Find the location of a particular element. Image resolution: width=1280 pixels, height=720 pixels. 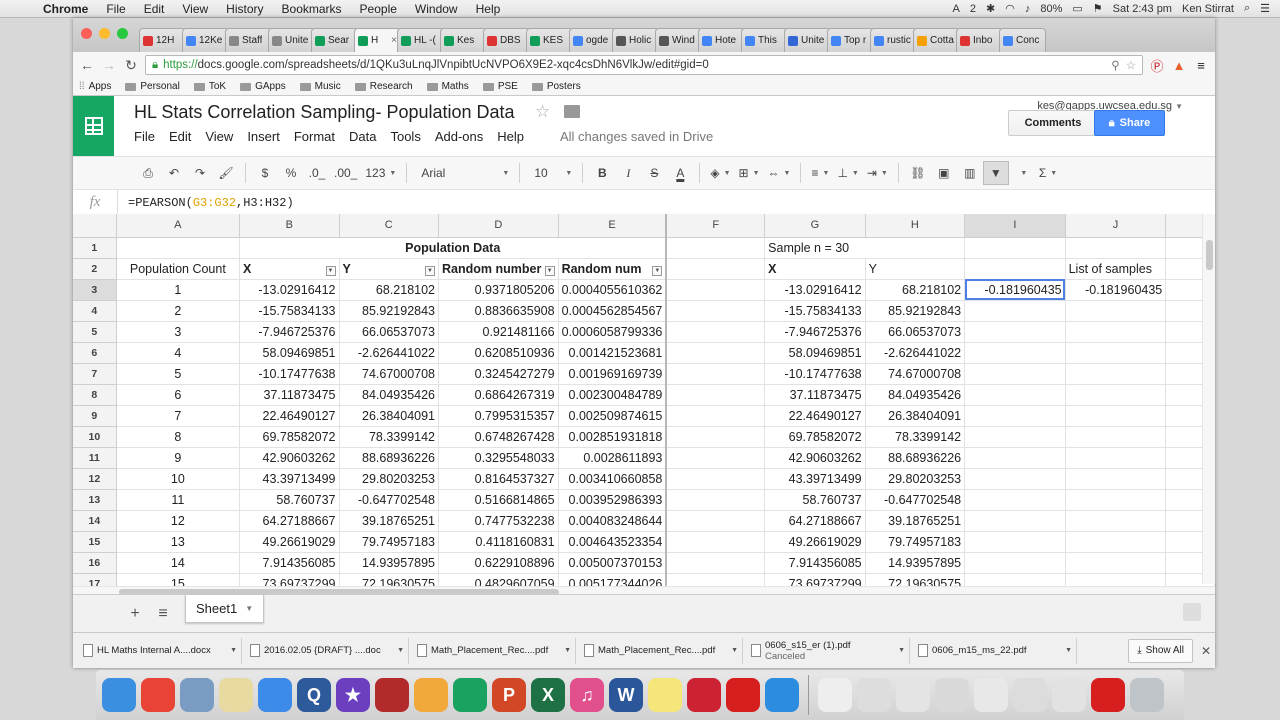

cell: 0.0028611893 is located at coordinates (613, 458).